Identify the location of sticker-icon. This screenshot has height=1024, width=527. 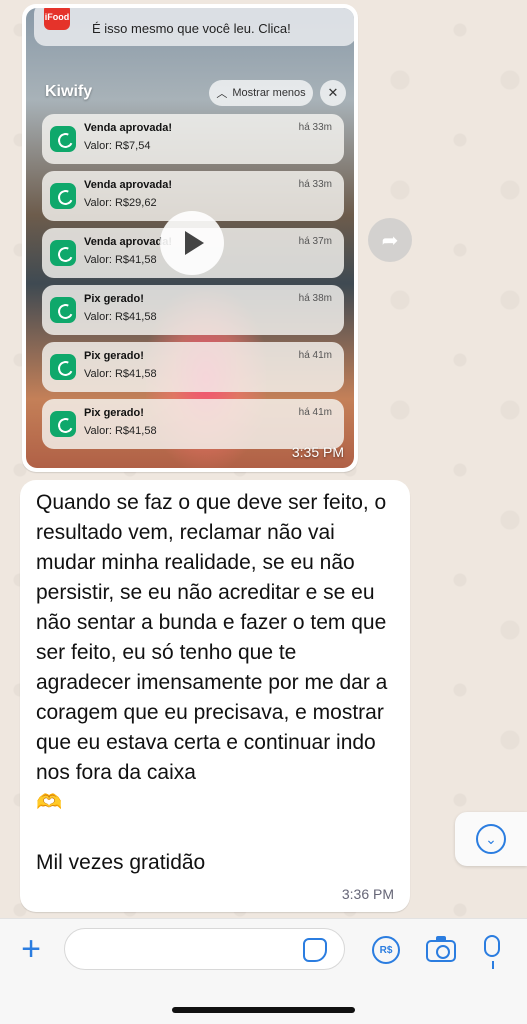
(315, 950).